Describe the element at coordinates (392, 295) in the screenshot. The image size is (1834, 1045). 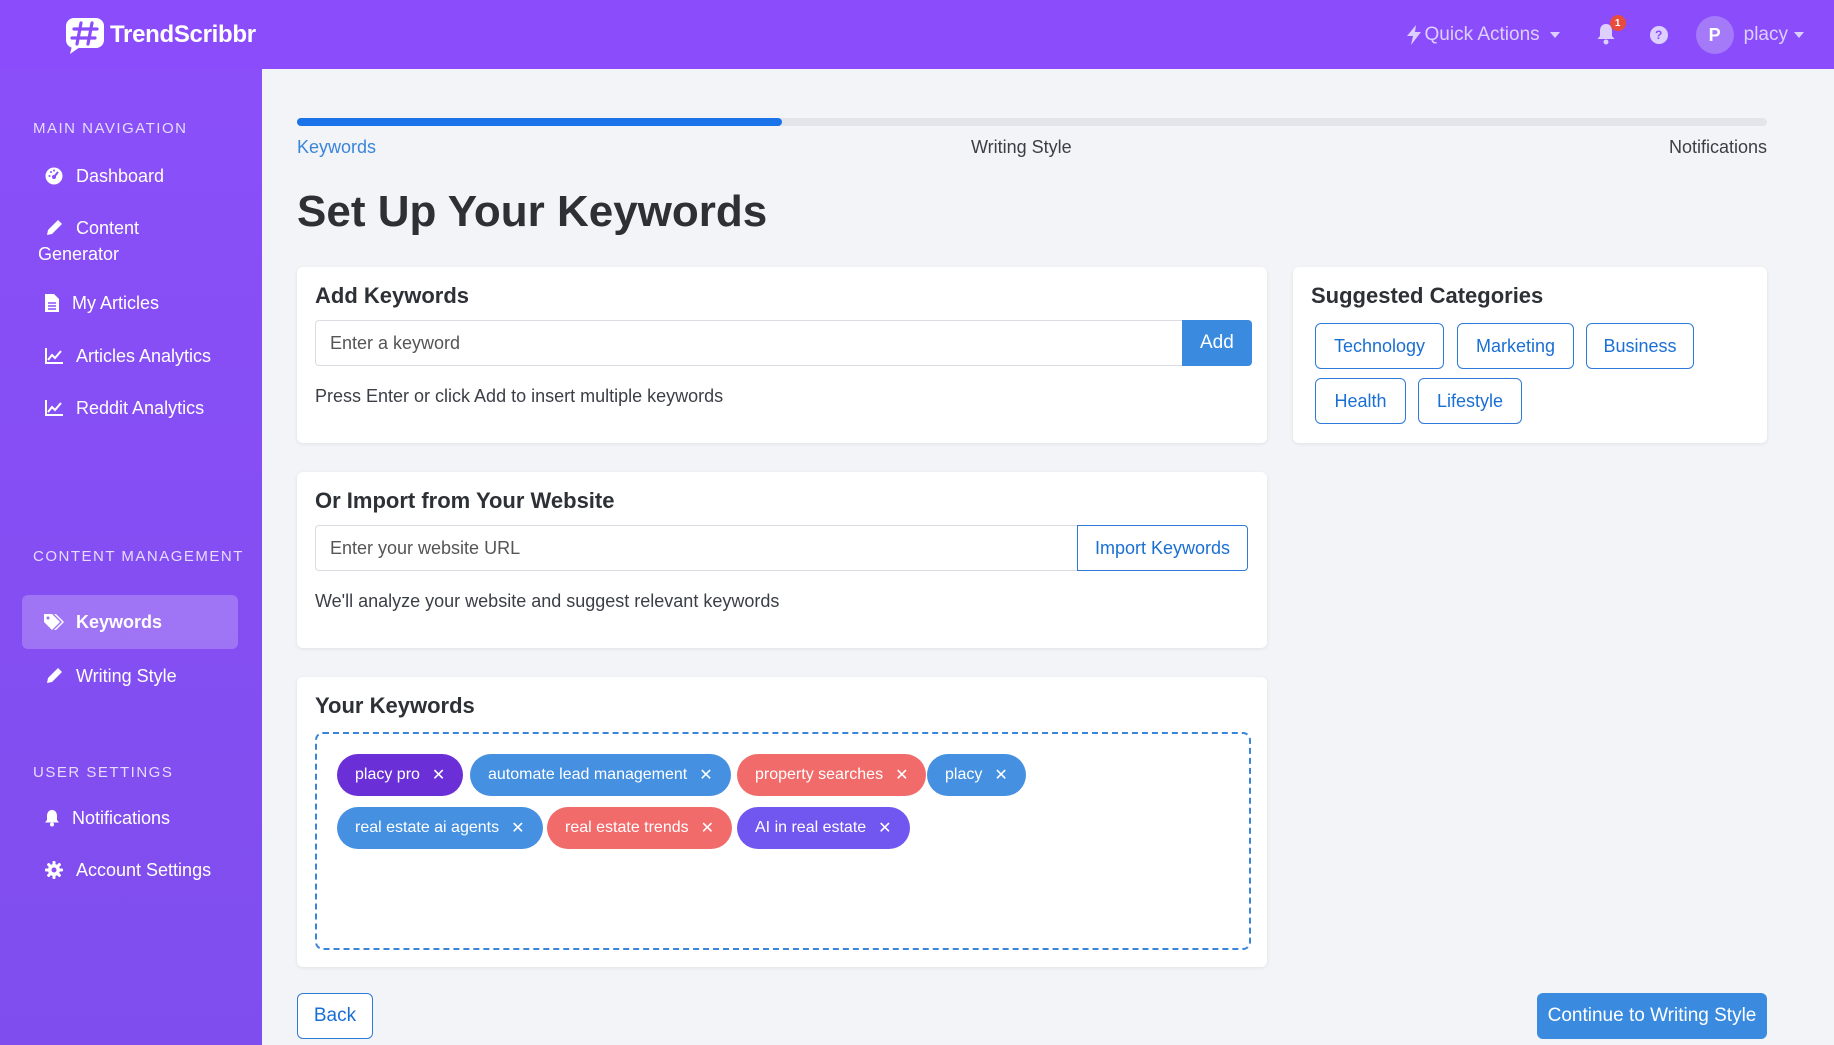
I see `add-keywords-title: Add Keywords` at that location.